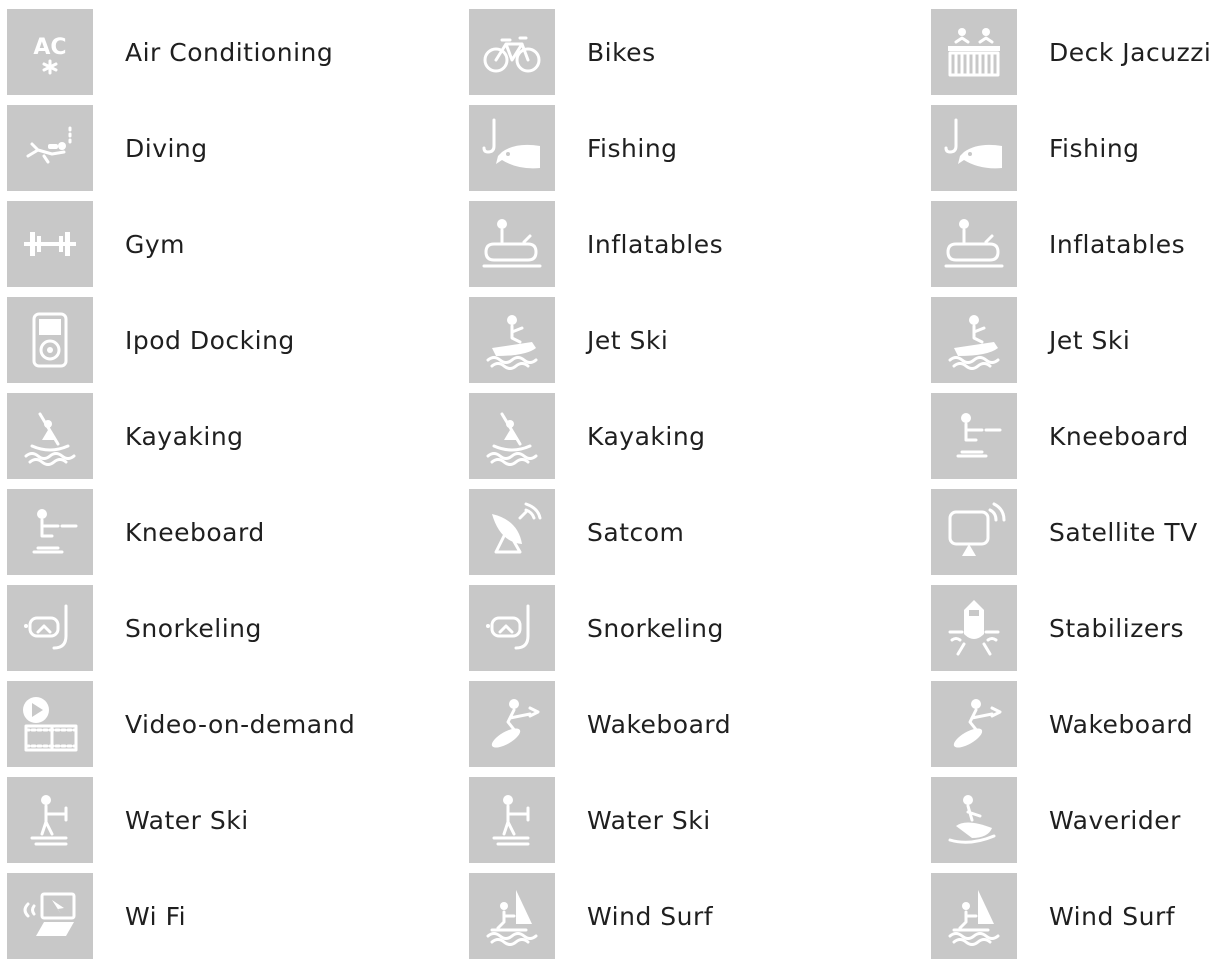 The image size is (1230, 969). I want to click on waverider-icon, so click(972, 819).